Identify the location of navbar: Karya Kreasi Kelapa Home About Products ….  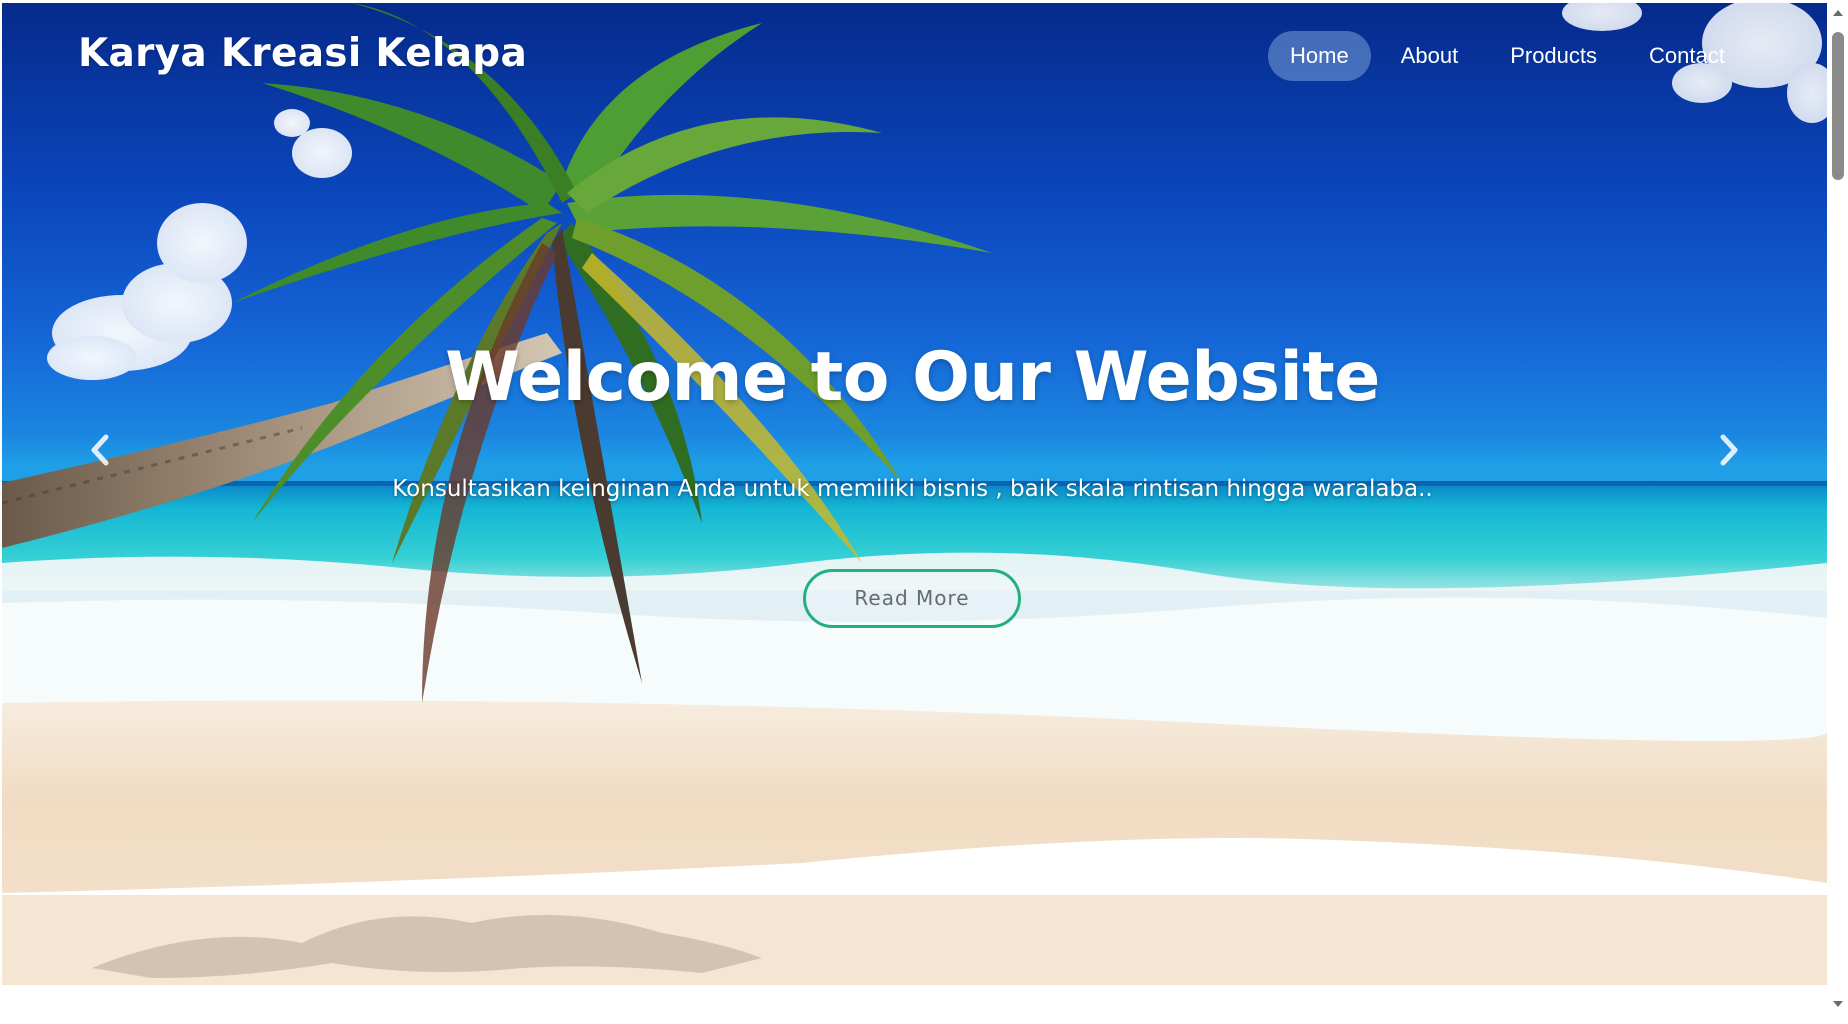
(914, 55).